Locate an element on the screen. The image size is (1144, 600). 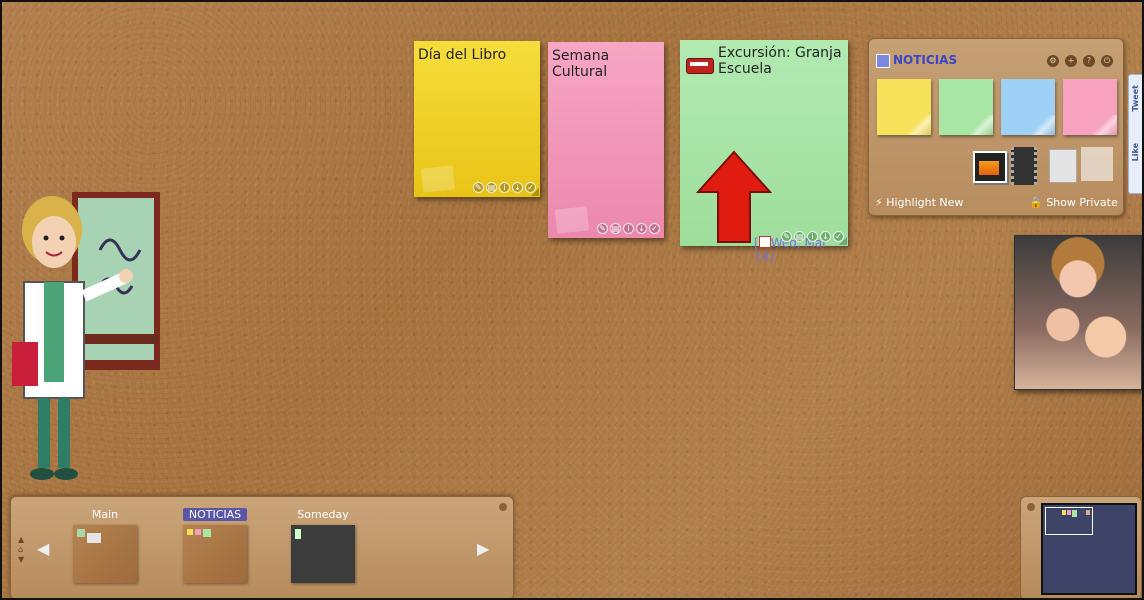
help-icon: ? is located at coordinates (1089, 61).